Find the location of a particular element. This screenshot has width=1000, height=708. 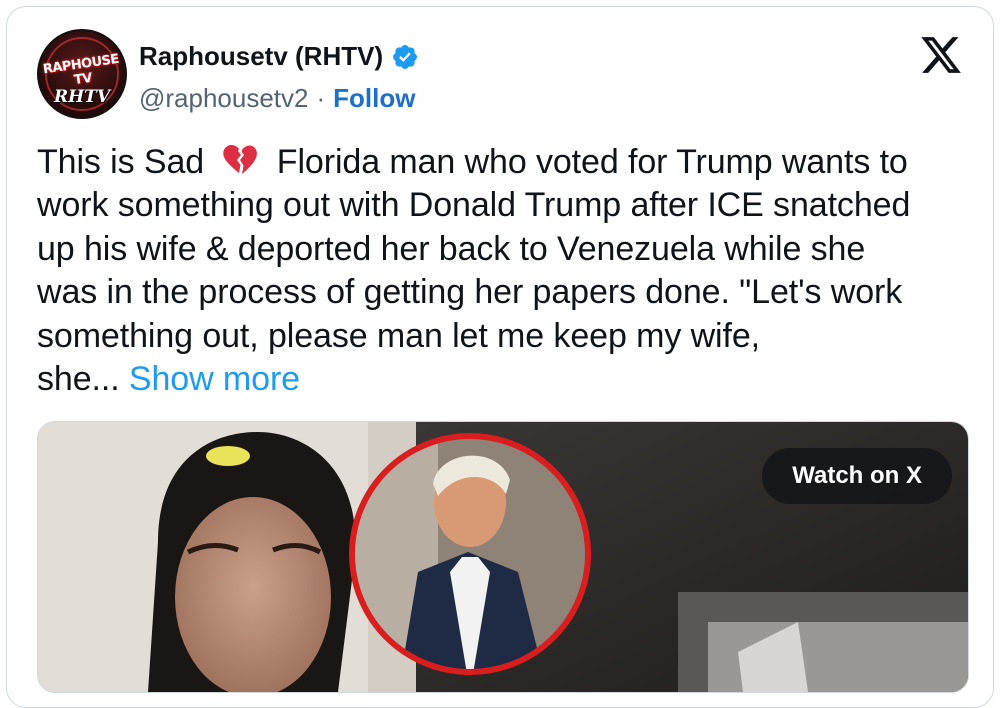

author-avatar: RAPHOUSE TV RHTV is located at coordinates (82, 74).